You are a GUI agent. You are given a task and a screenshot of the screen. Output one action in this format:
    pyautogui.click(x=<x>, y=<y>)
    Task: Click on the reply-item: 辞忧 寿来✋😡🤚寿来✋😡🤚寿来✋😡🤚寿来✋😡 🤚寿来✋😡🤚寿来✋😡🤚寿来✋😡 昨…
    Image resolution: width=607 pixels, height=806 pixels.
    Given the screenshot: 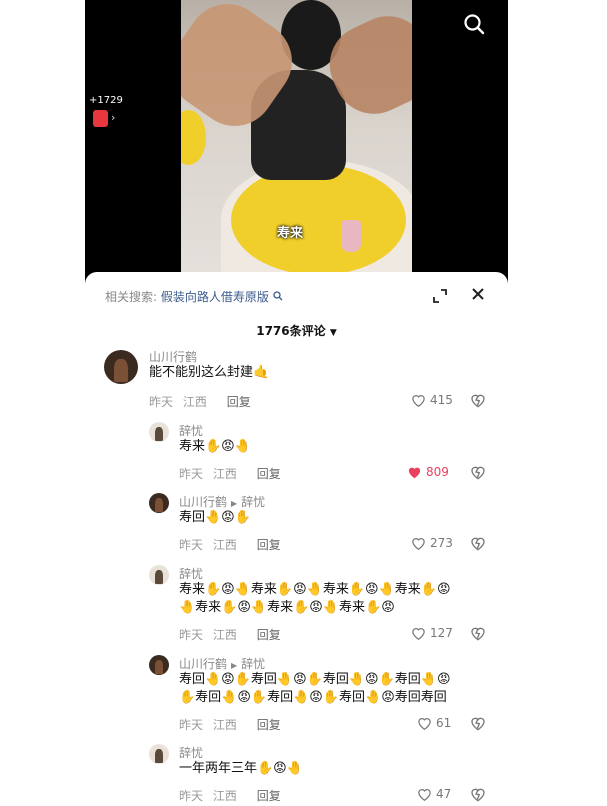 What is the action you would take?
    pyautogui.click(x=296, y=603)
    